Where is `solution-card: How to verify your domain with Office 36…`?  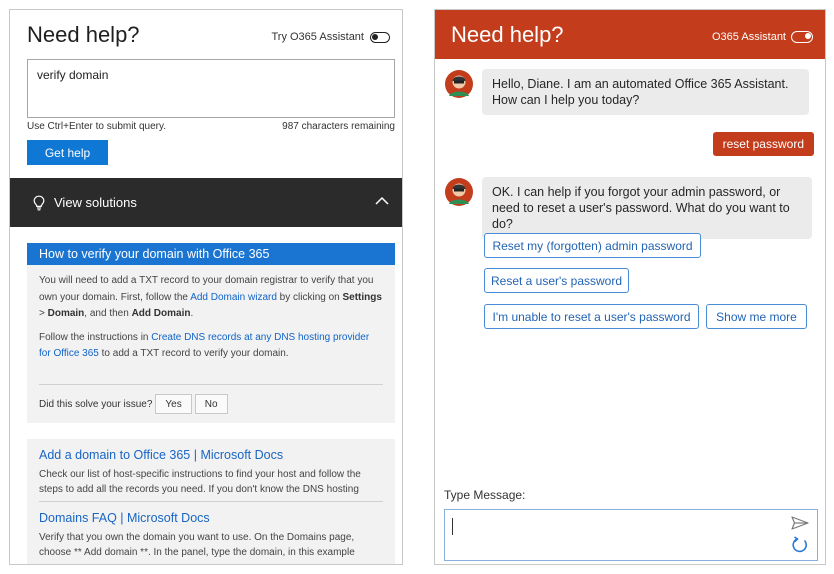
solution-card: How to verify your domain with Office 36… is located at coordinates (211, 333).